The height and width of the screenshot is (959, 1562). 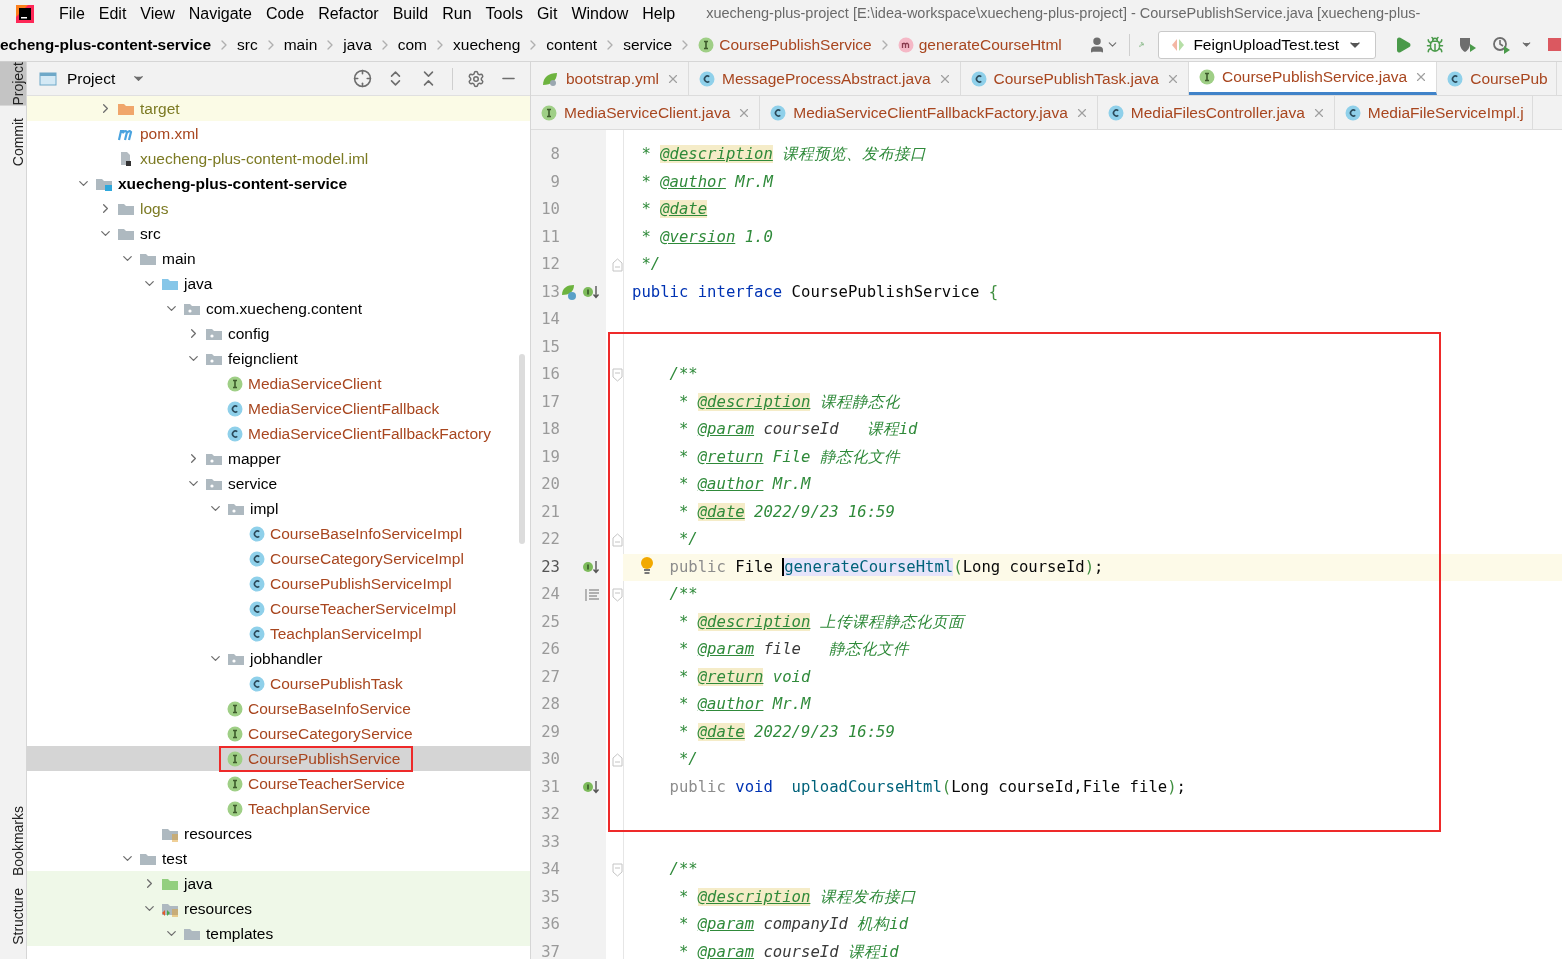 What do you see at coordinates (410, 14) in the screenshot?
I see `menu-item: Build` at bounding box center [410, 14].